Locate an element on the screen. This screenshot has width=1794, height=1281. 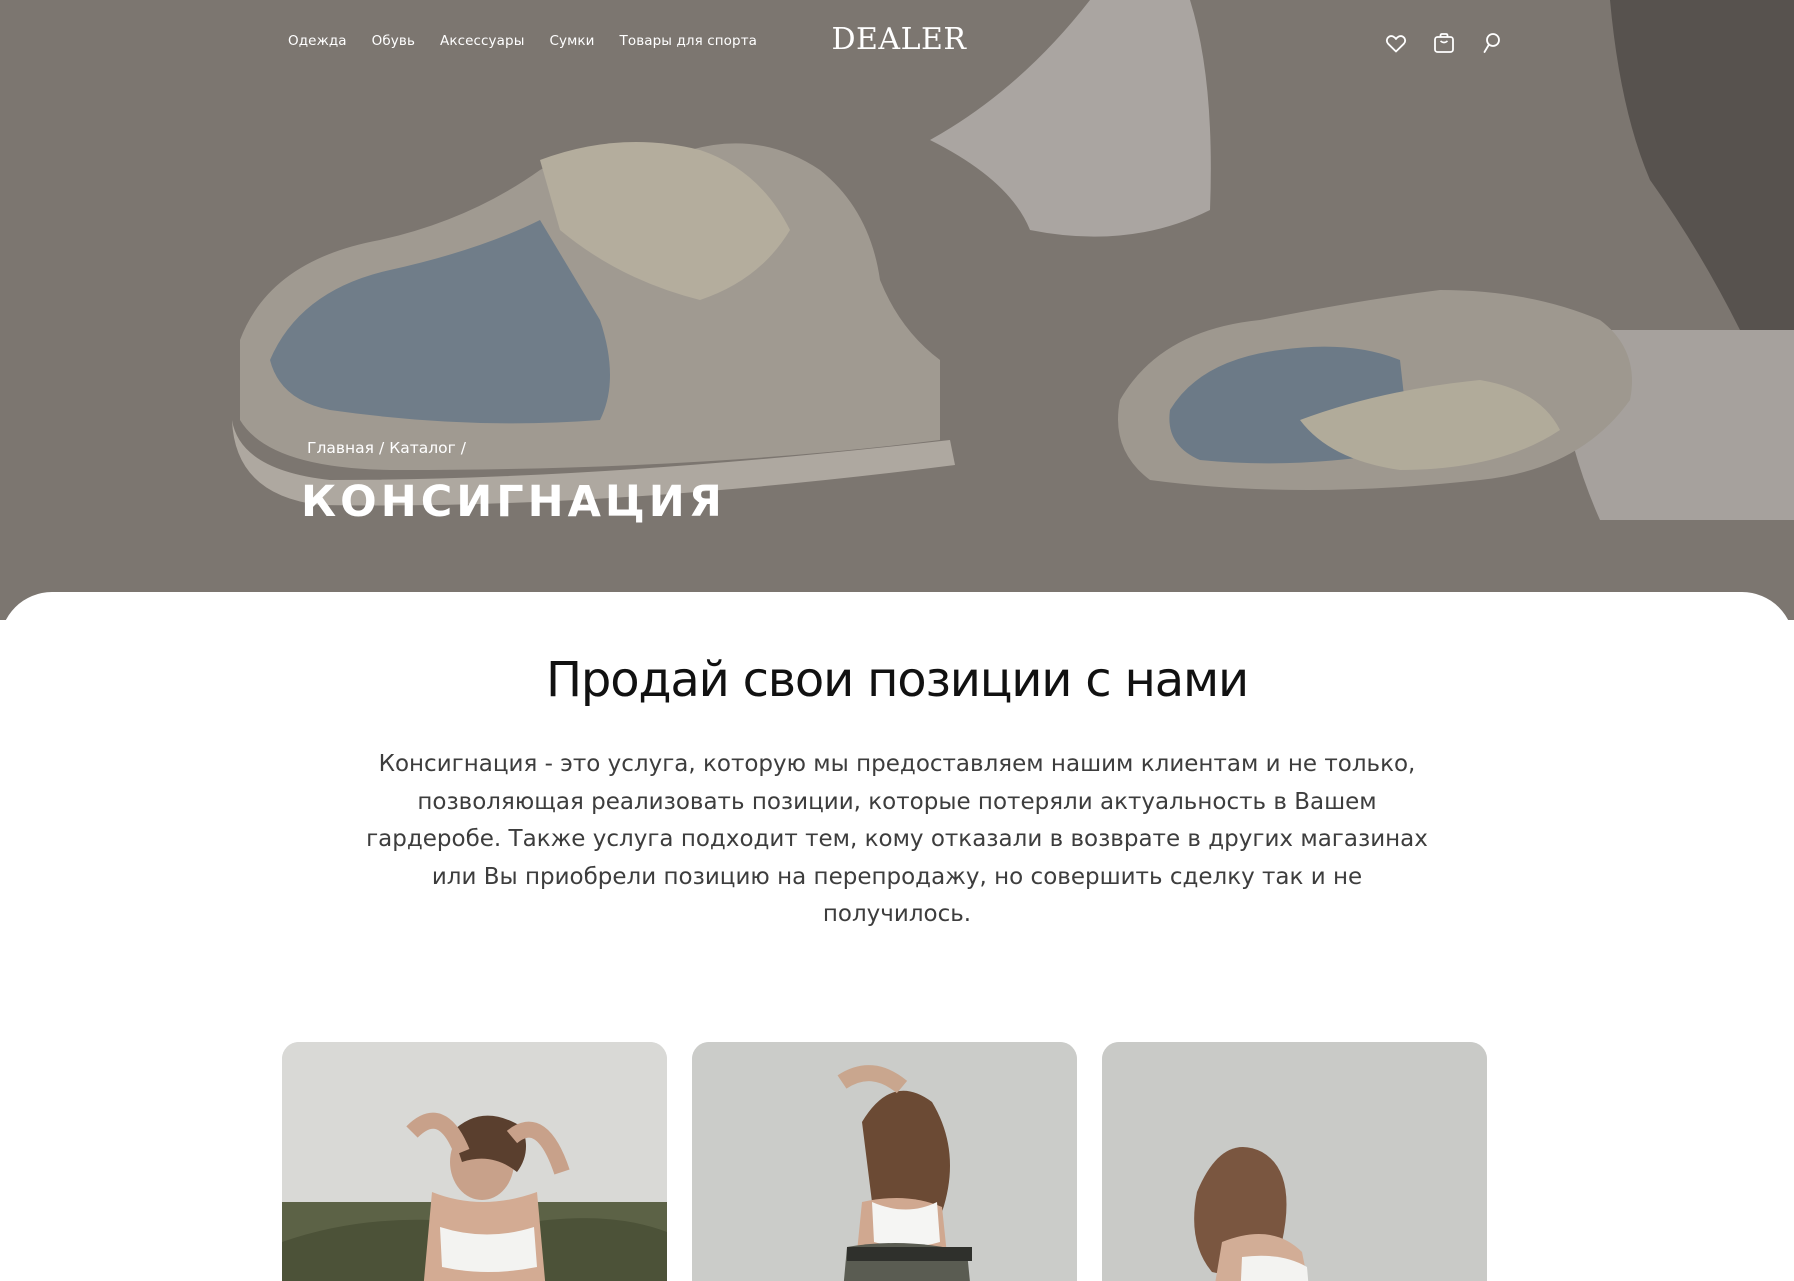
breadcrumb: Главная / Каталог / is located at coordinates (389, 448).